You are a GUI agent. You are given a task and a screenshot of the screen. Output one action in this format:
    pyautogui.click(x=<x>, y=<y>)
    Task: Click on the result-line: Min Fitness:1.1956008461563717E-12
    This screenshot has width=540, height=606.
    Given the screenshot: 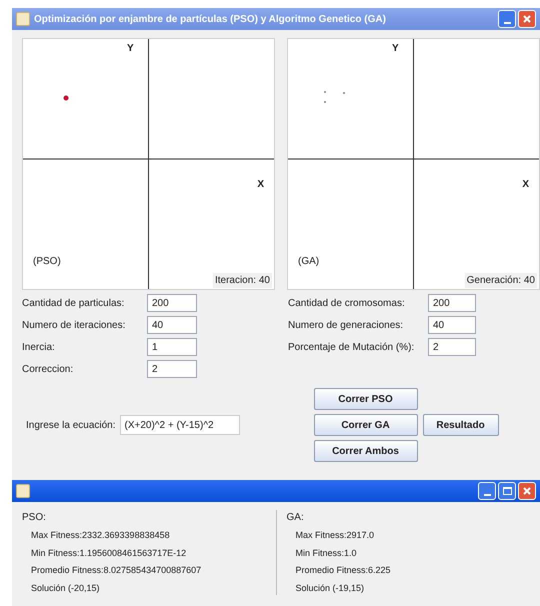 What is the action you would take?
    pyautogui.click(x=109, y=553)
    